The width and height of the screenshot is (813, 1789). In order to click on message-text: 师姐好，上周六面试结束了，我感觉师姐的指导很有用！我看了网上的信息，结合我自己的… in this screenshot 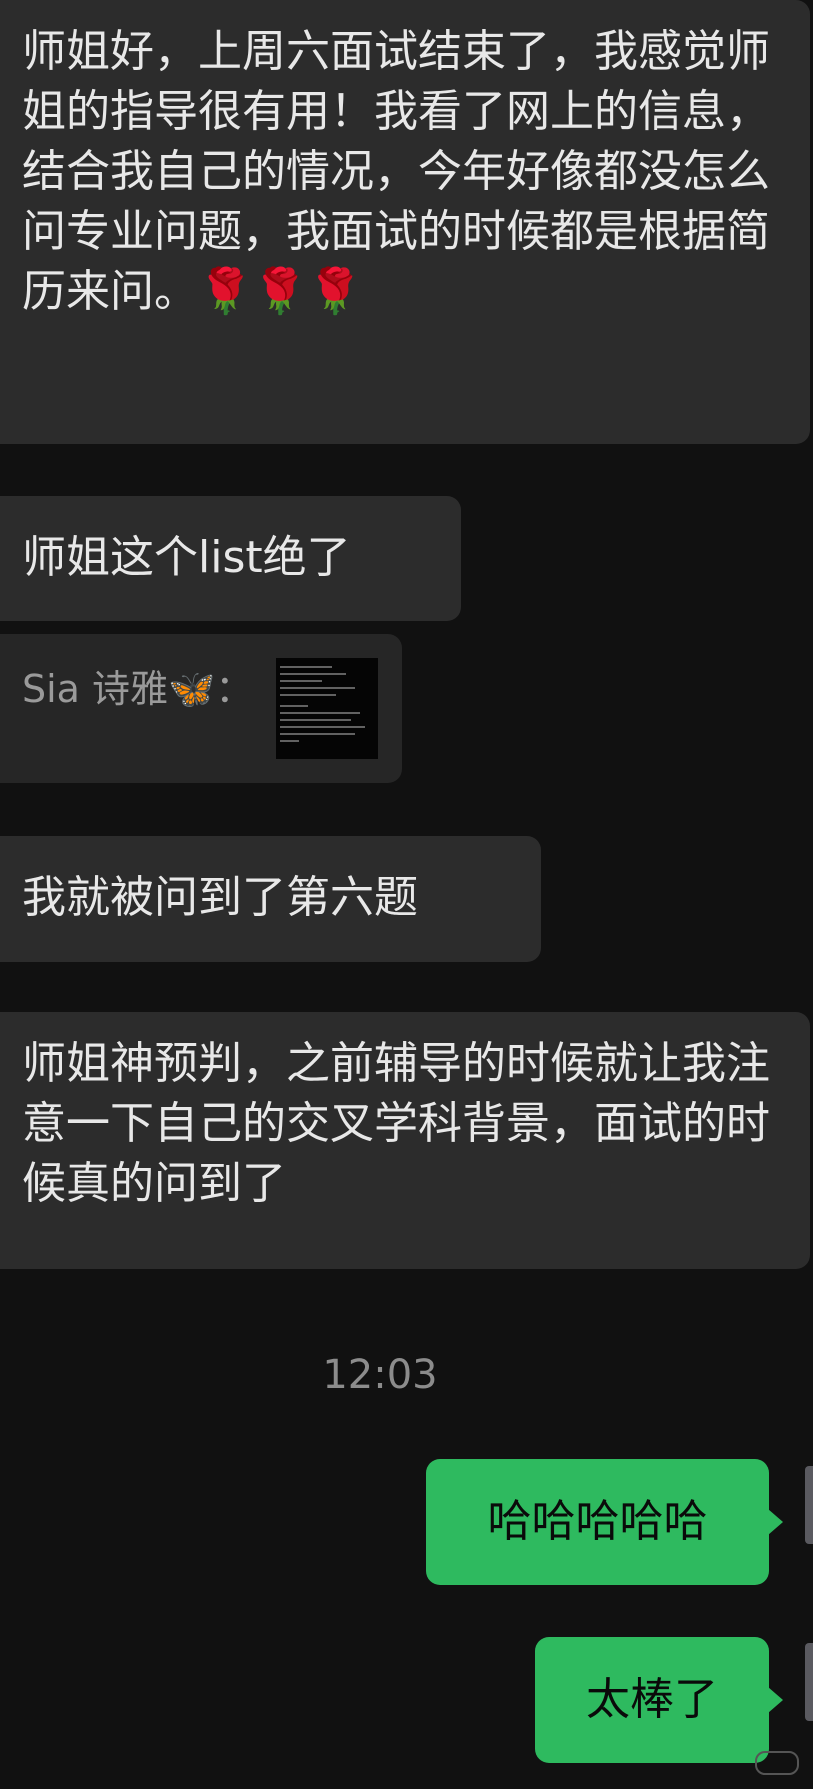, I will do `click(396, 171)`.